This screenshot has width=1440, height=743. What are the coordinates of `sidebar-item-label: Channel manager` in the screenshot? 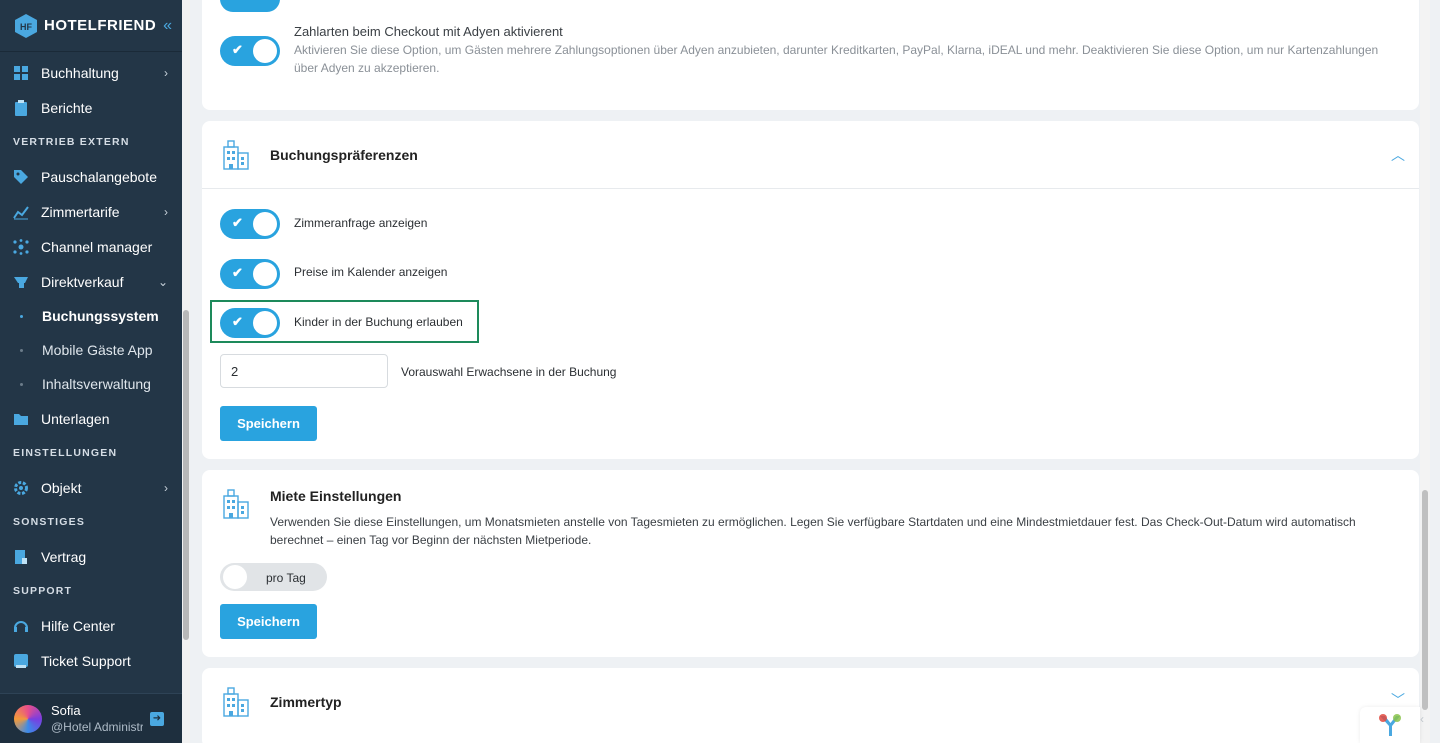 It's located at (97, 246).